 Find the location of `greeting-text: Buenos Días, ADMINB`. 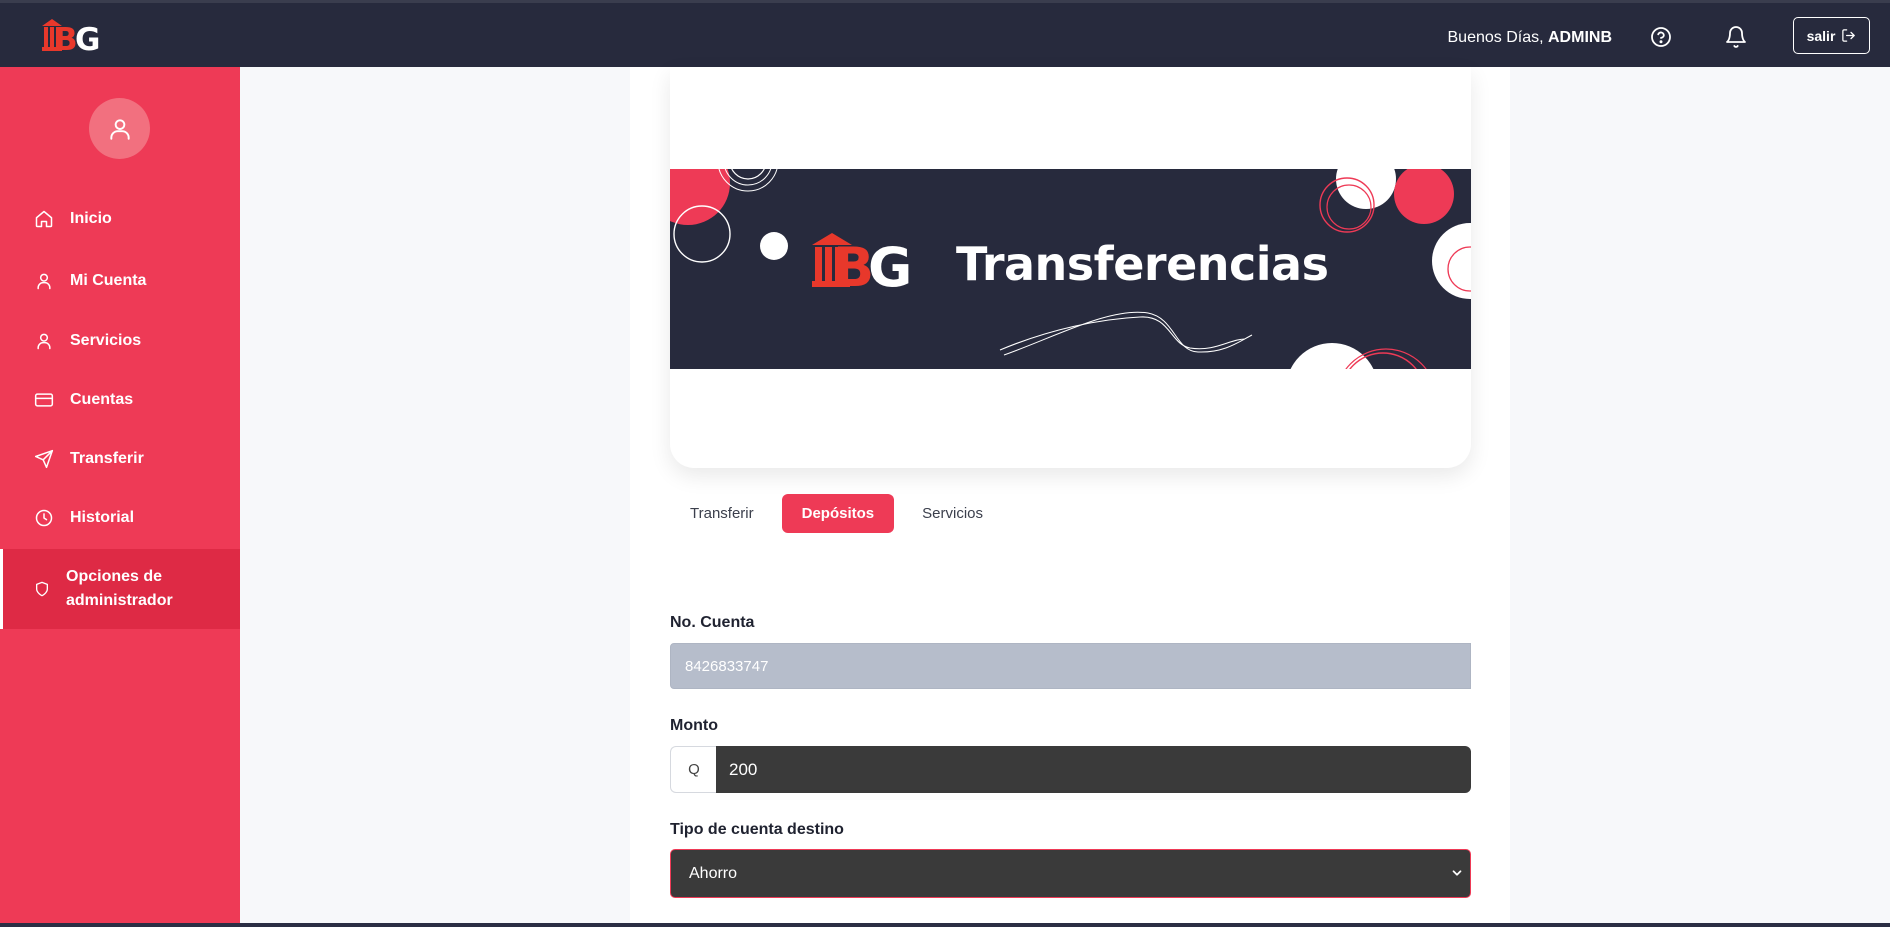

greeting-text: Buenos Días, ADMINB is located at coordinates (1530, 38).